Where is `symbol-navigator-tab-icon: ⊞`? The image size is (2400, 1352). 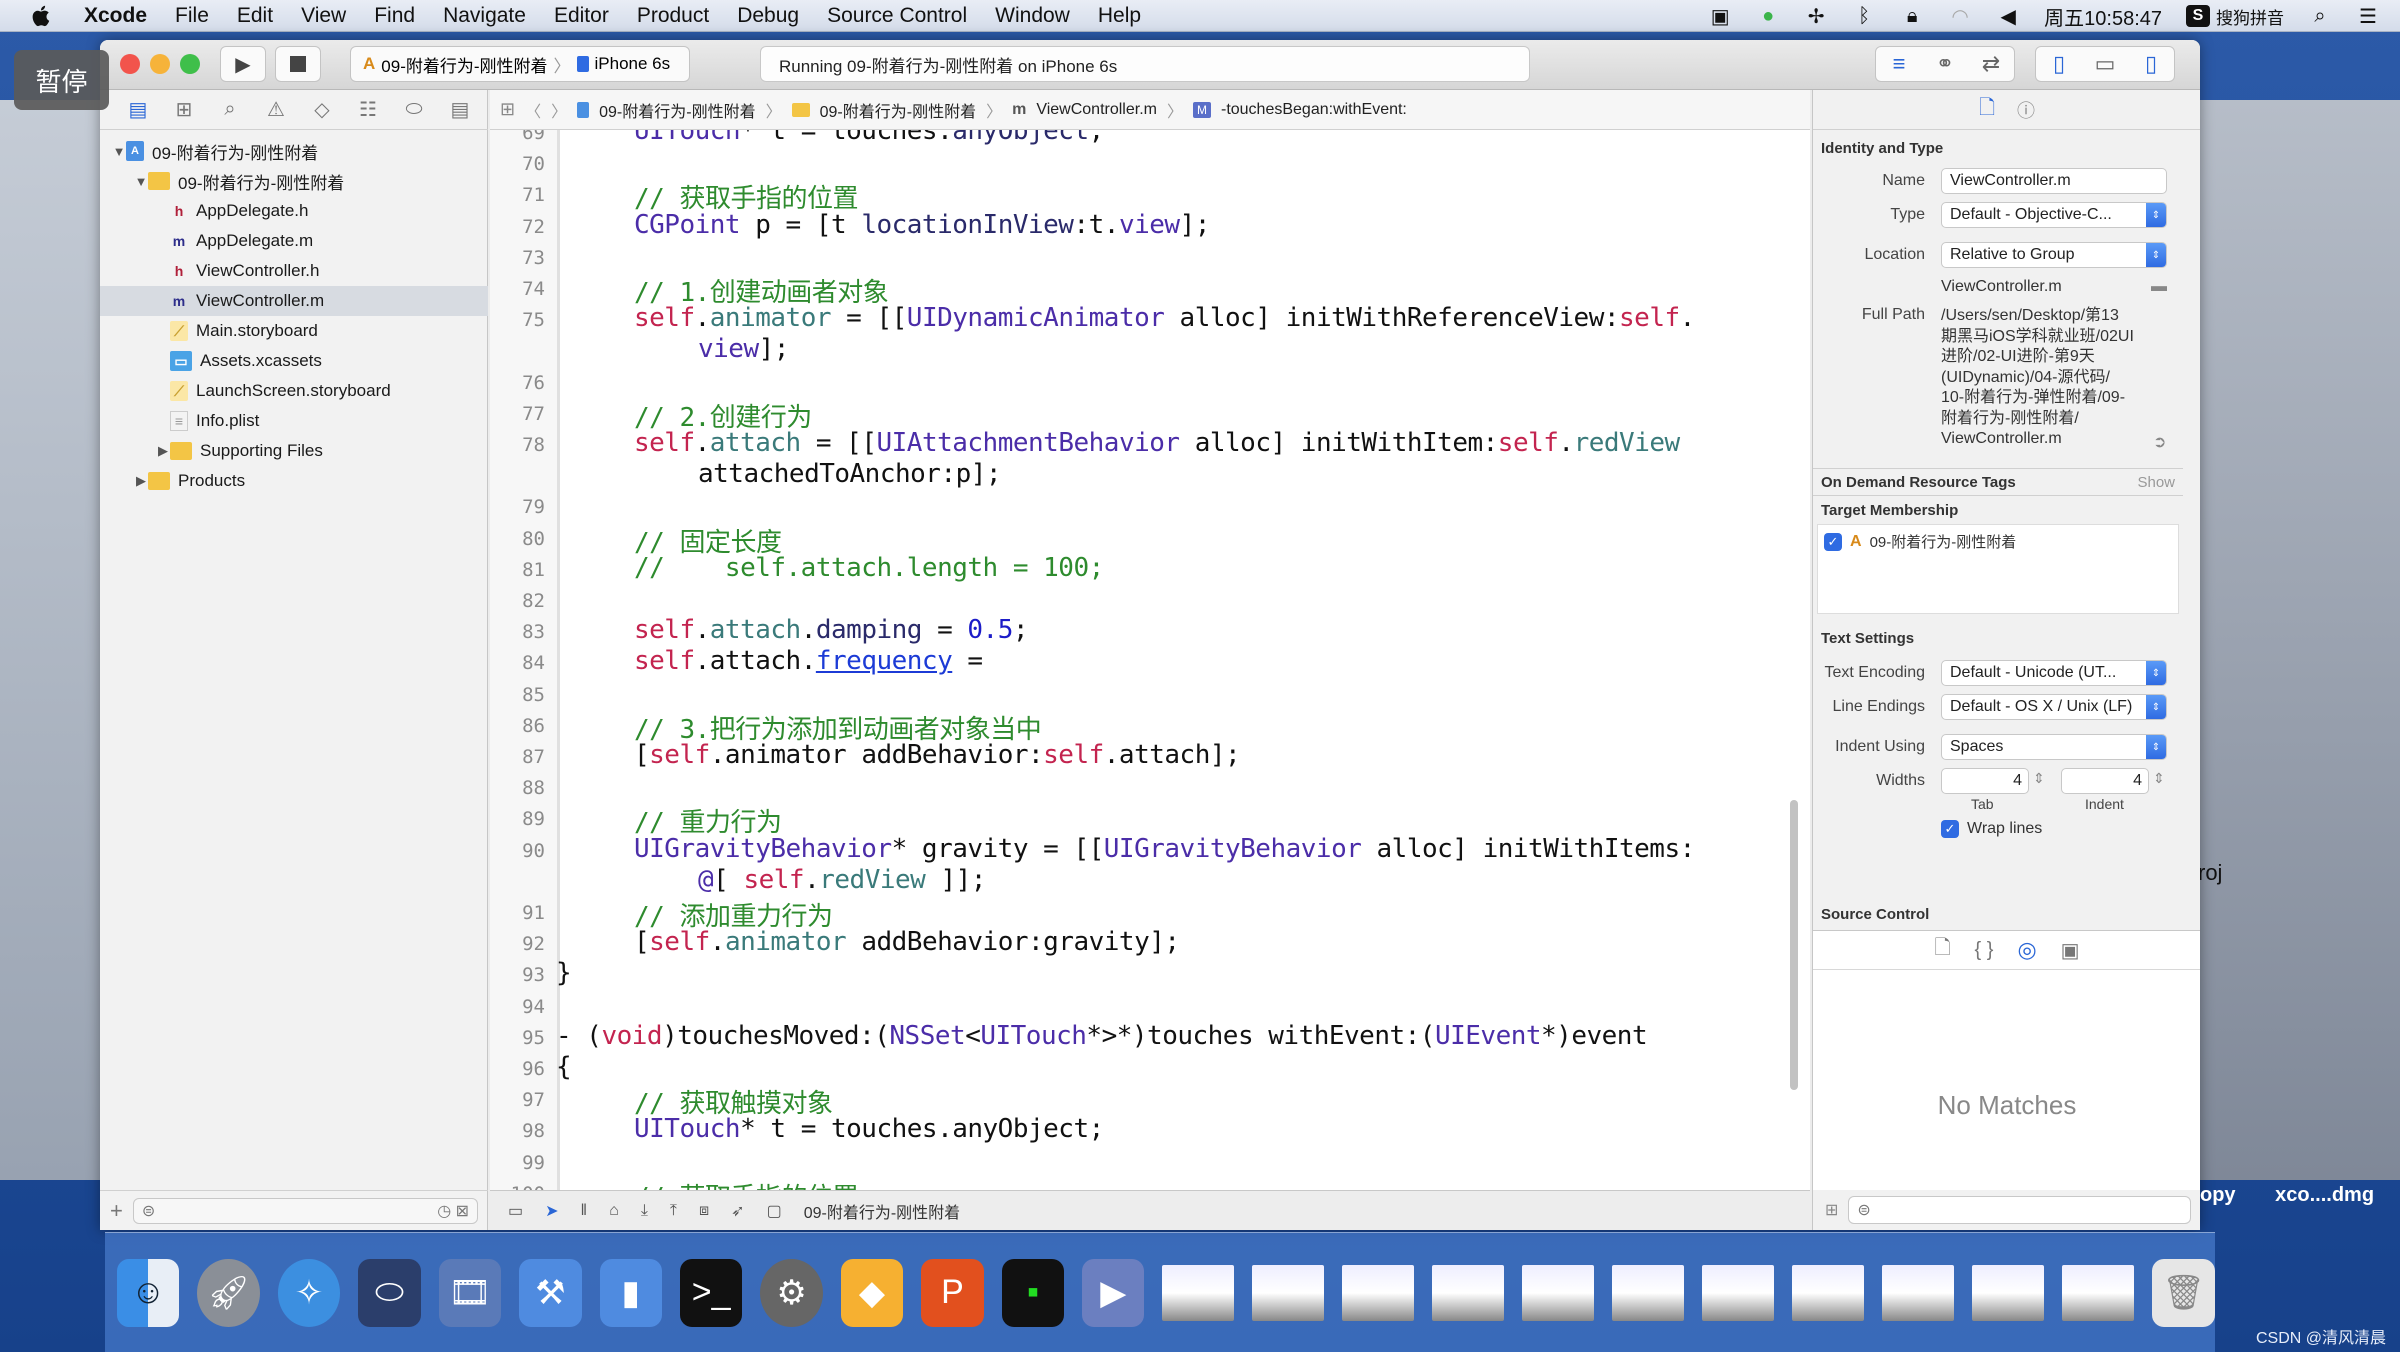
symbol-navigator-tab-icon: ⊞ is located at coordinates (184, 110).